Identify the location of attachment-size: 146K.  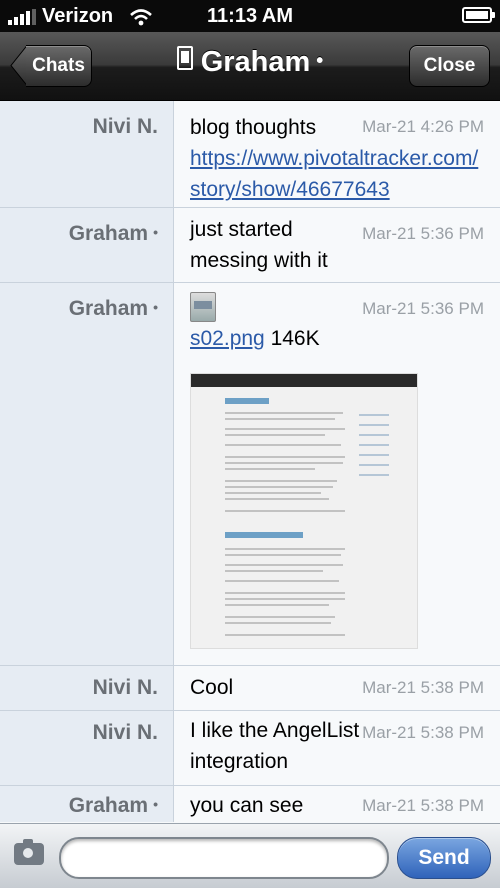
(295, 338).